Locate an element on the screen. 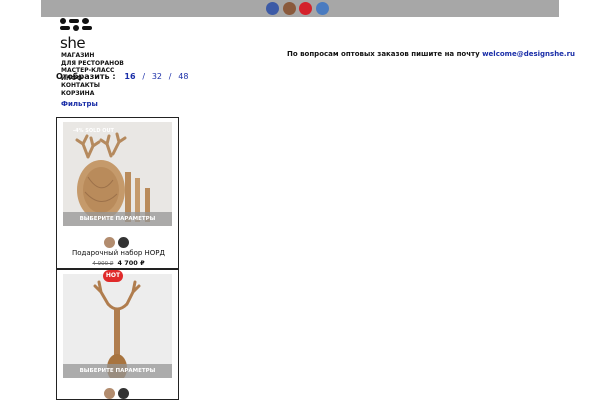  show-option-48: 48 is located at coordinates (183, 76).